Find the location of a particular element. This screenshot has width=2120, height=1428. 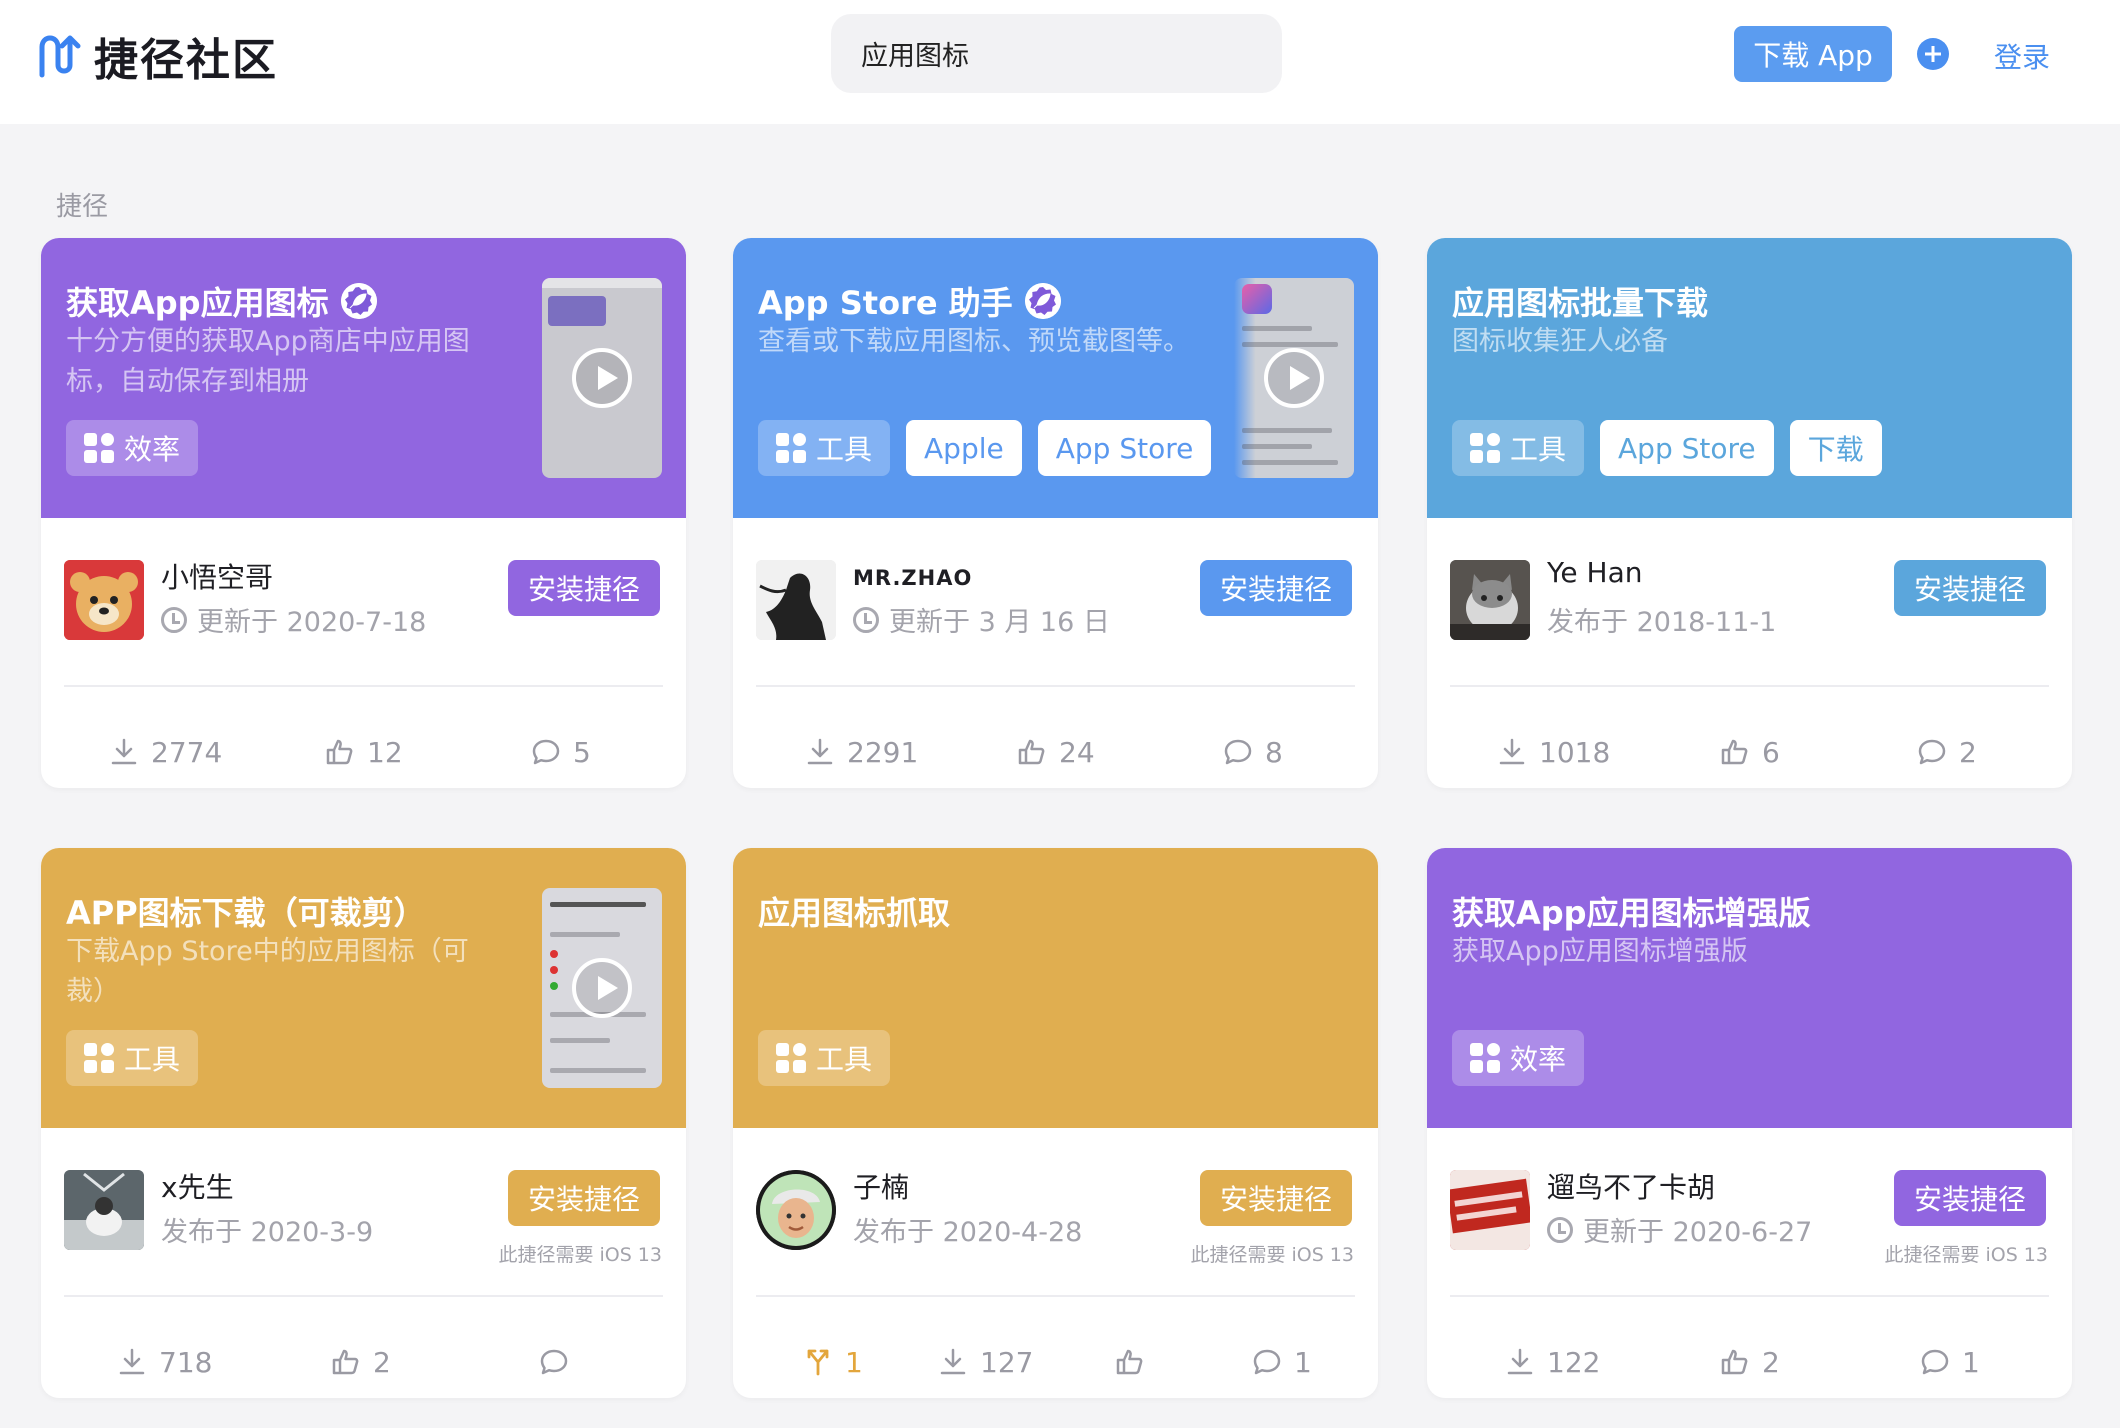

search-input is located at coordinates (1056, 53).